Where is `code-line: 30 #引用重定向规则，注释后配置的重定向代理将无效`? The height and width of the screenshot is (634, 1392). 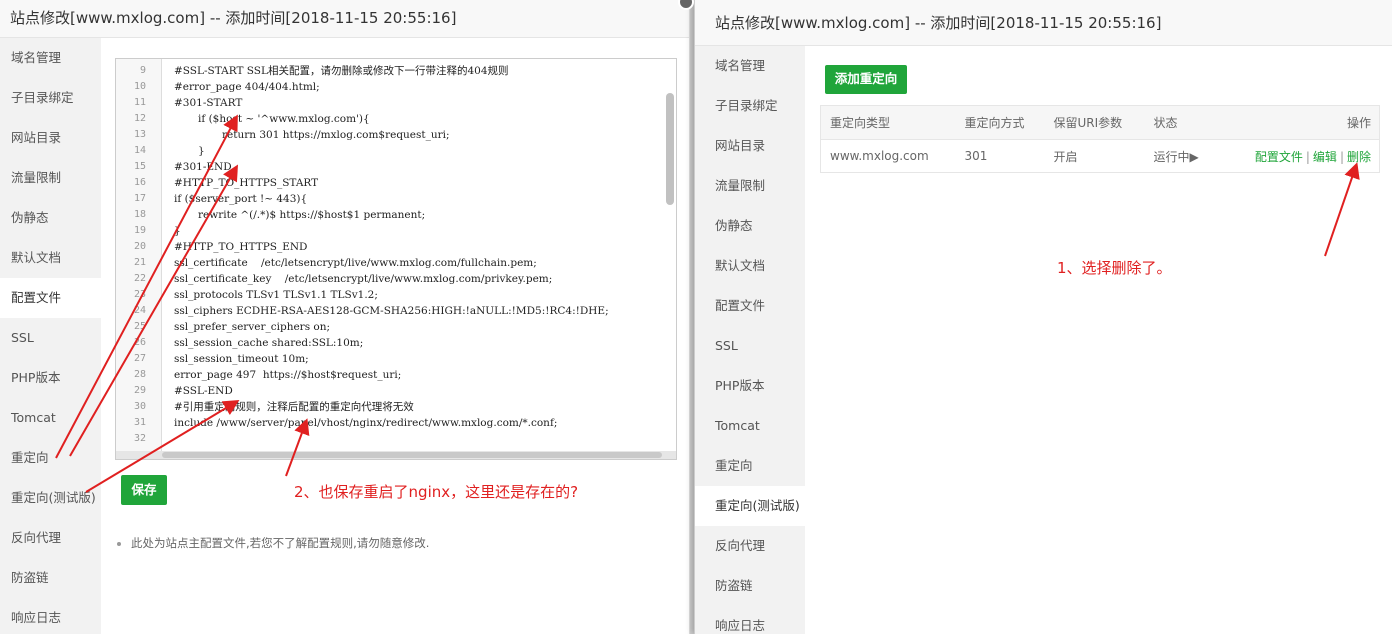 code-line: 30 #引用重定向规则，注释后配置的重定向代理将无效 is located at coordinates (396, 407).